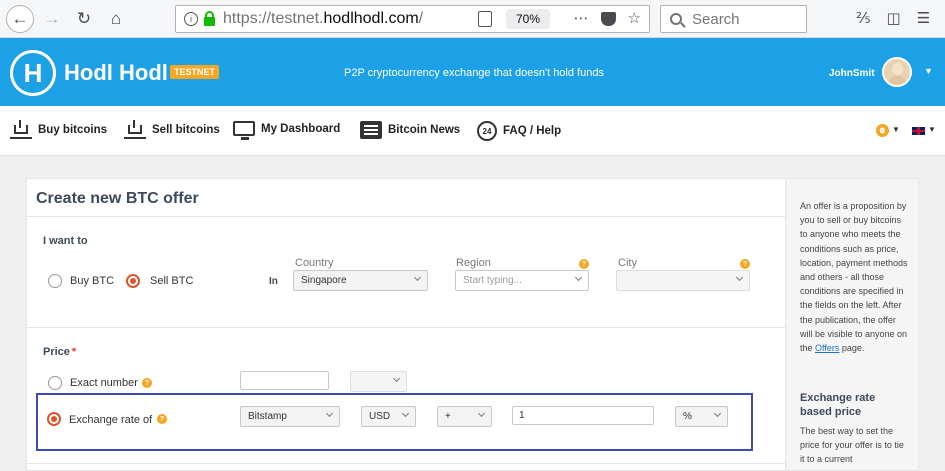 The image size is (945, 471). Describe the element at coordinates (110, 420) in the screenshot. I see `exchange-rate-label: Exchange rate of` at that location.